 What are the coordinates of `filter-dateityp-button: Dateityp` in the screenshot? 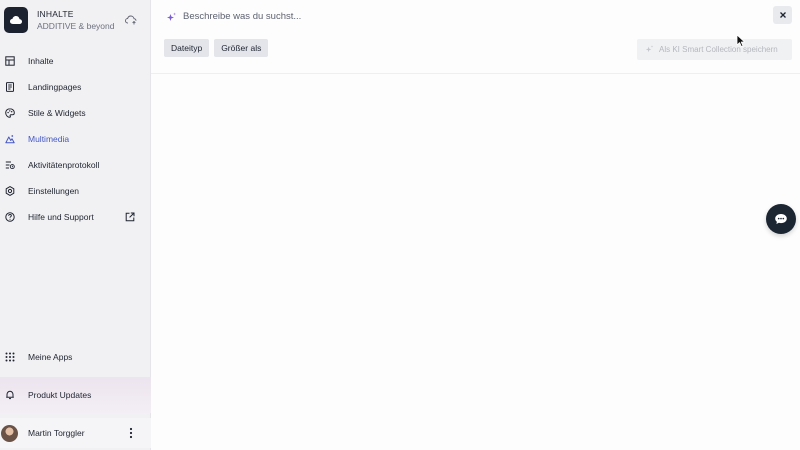 It's located at (187, 48).